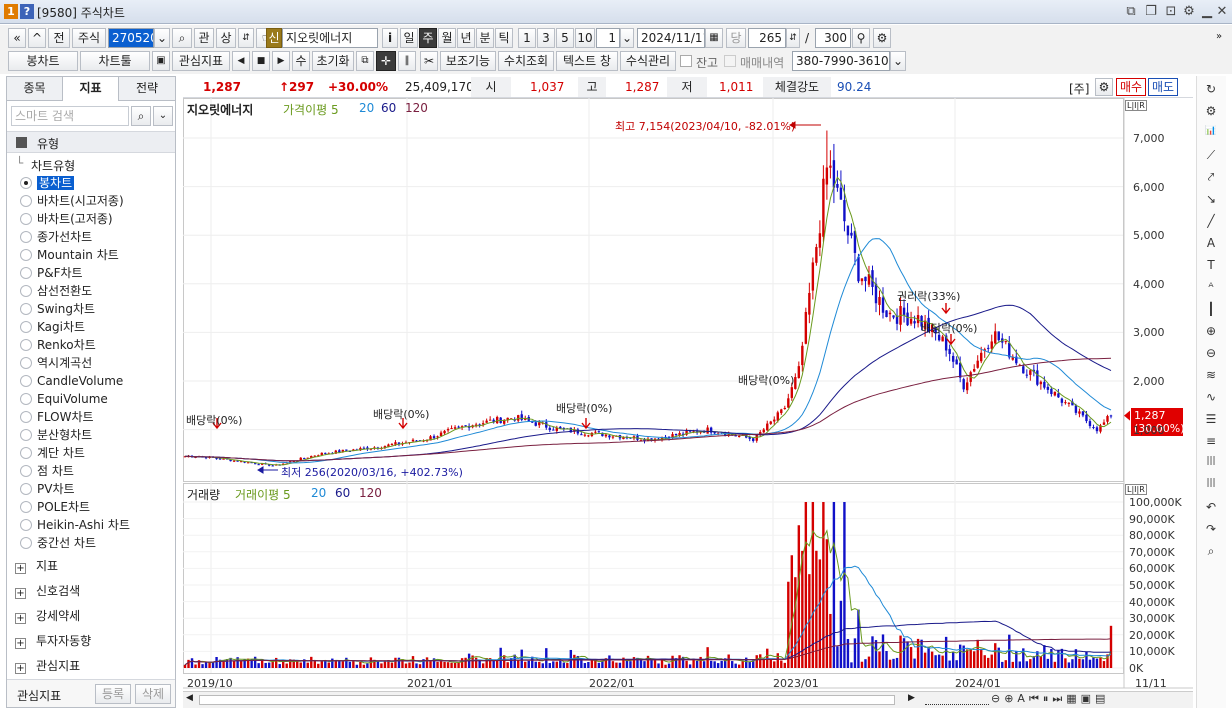 This screenshot has width=1232, height=715. What do you see at coordinates (204, 38) in the screenshot?
I see `relation-button: 관` at bounding box center [204, 38].